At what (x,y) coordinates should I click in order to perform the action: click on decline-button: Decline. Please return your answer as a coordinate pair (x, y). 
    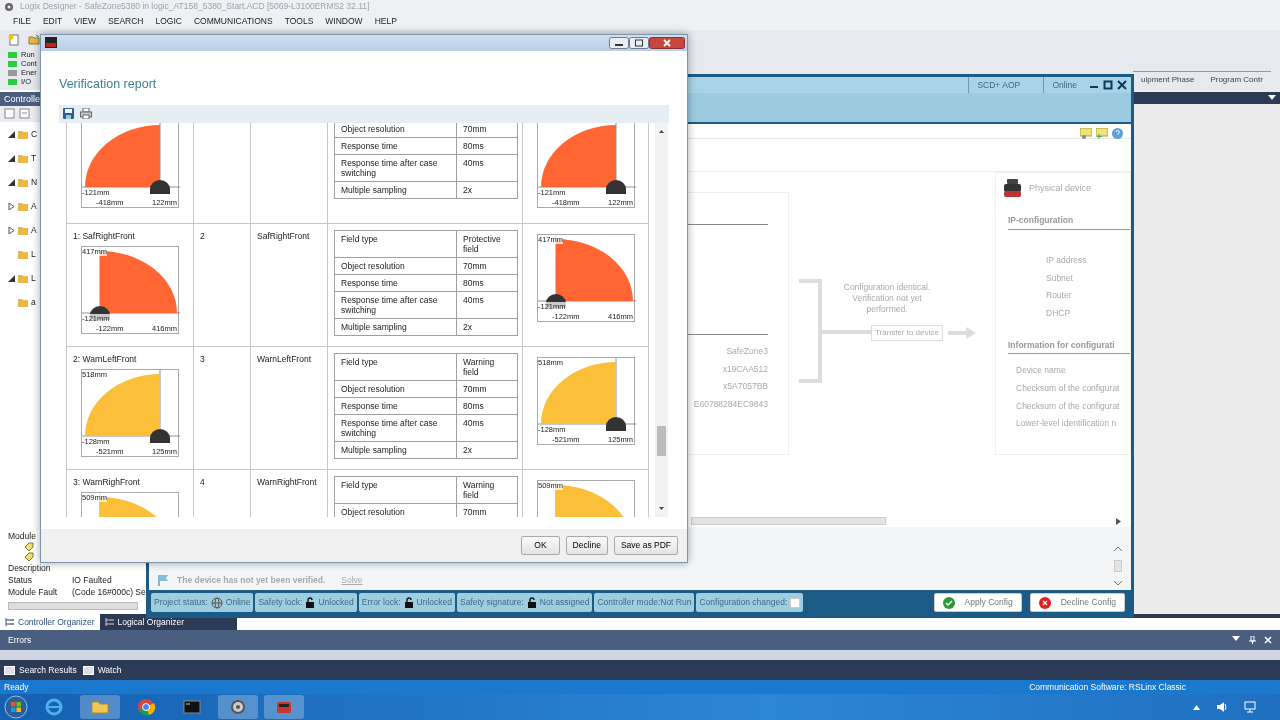
    Looking at the image, I should click on (586, 545).